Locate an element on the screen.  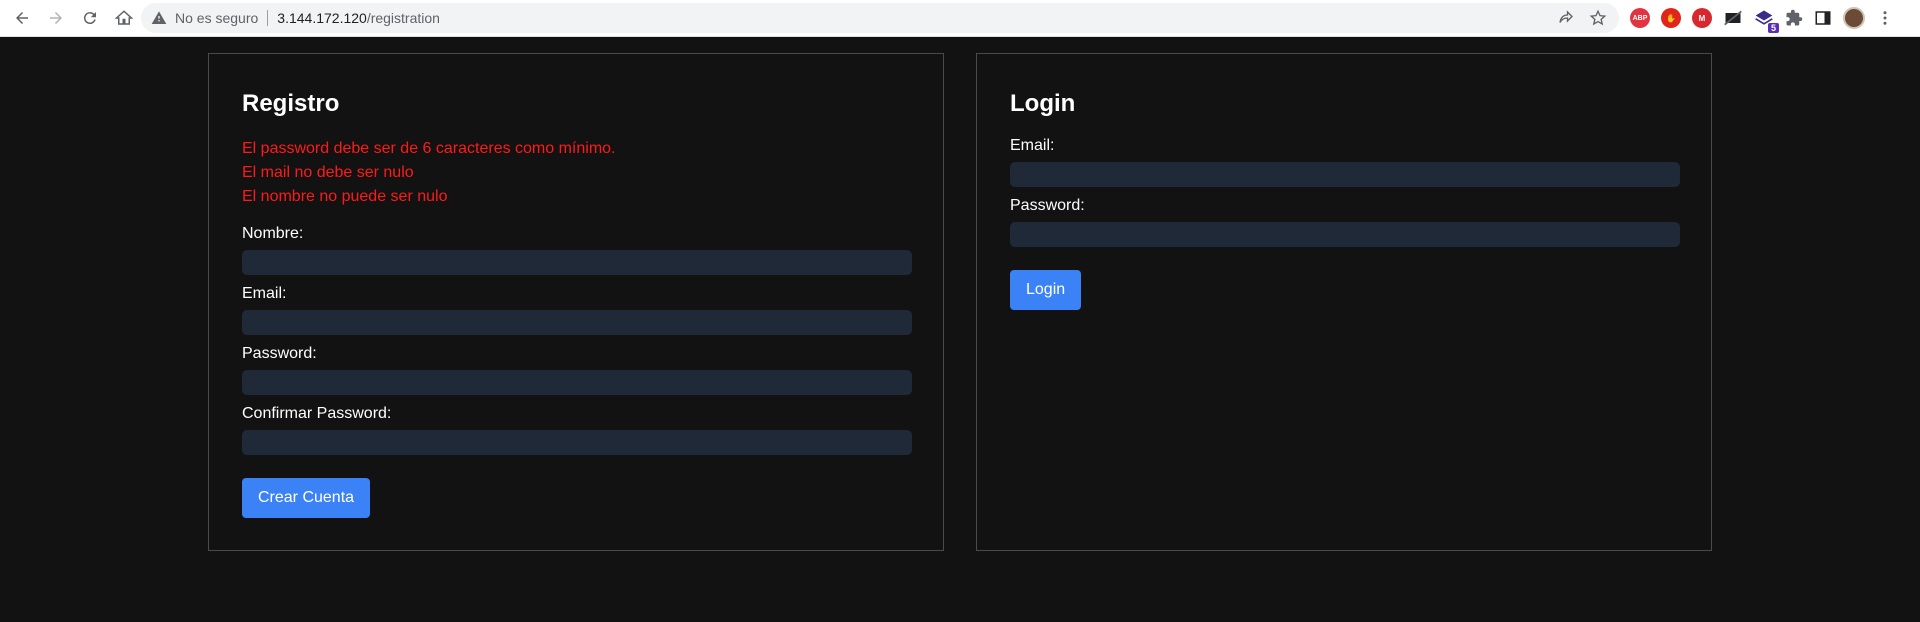
mega-icon: M is located at coordinates (1702, 18).